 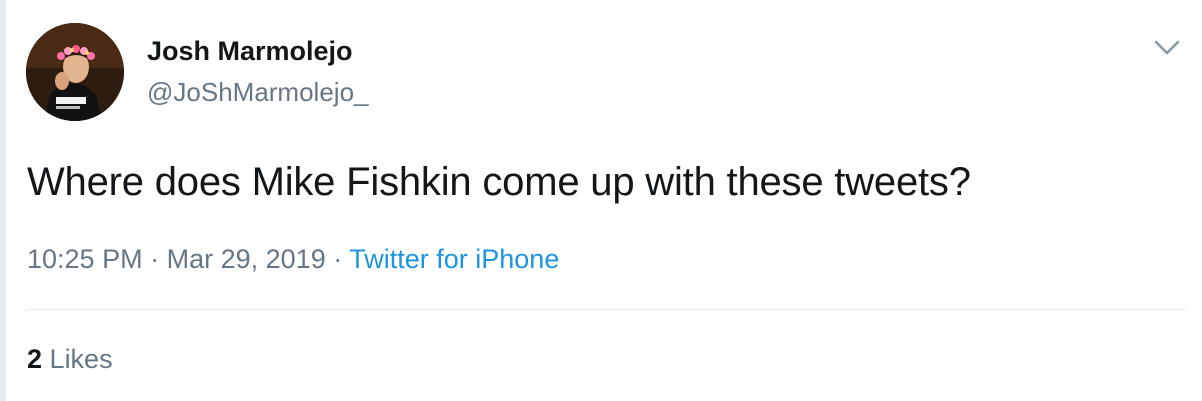 What do you see at coordinates (250, 51) in the screenshot?
I see `author-display-name: Josh Marmolejo` at bounding box center [250, 51].